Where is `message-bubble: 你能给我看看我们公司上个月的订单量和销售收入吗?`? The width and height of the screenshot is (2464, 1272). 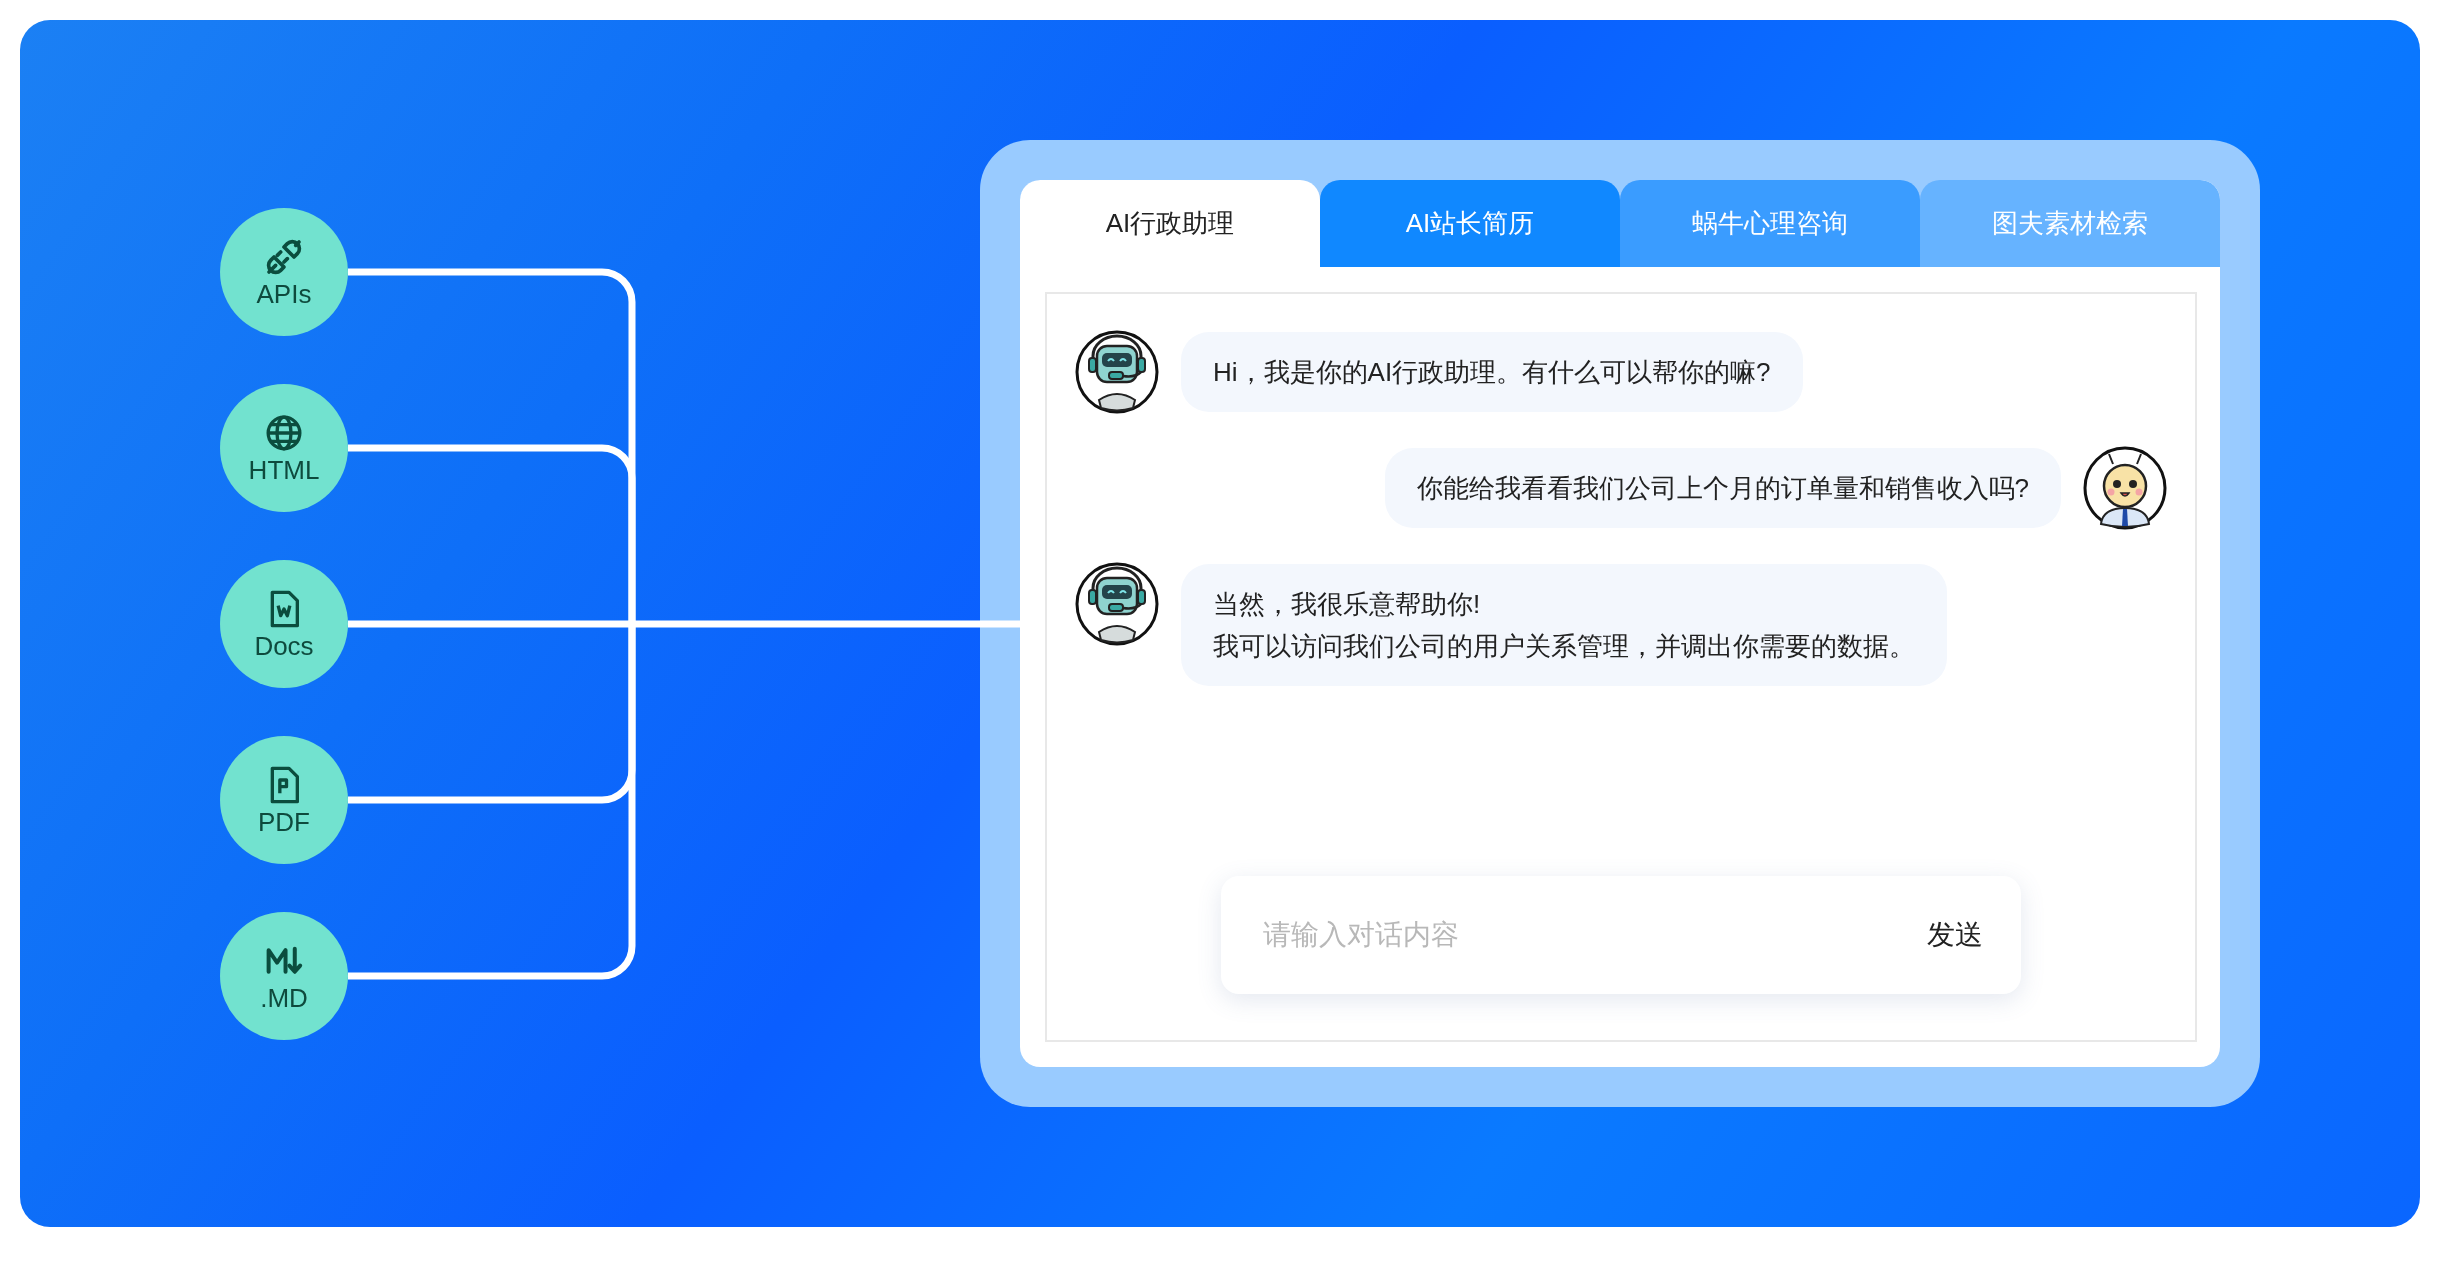
message-bubble: 你能给我看看我们公司上个月的订单量和销售收入吗? is located at coordinates (1722, 488).